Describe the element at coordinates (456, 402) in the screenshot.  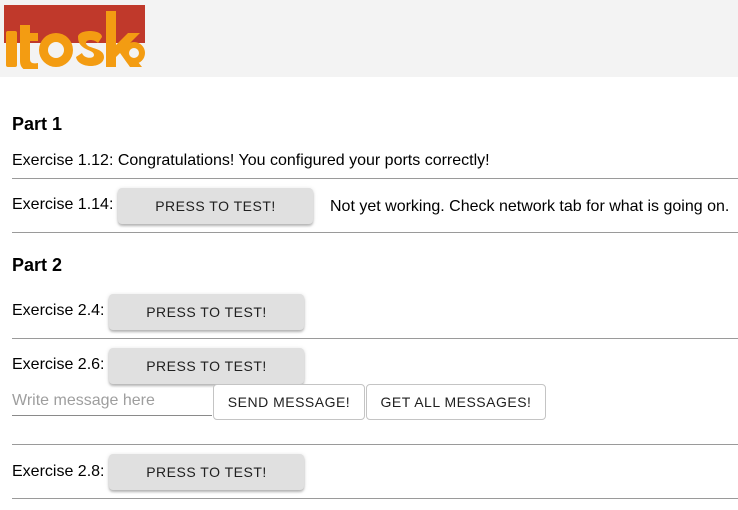
I see `get-all-messages-button: GET ALL MESSAGES!` at that location.